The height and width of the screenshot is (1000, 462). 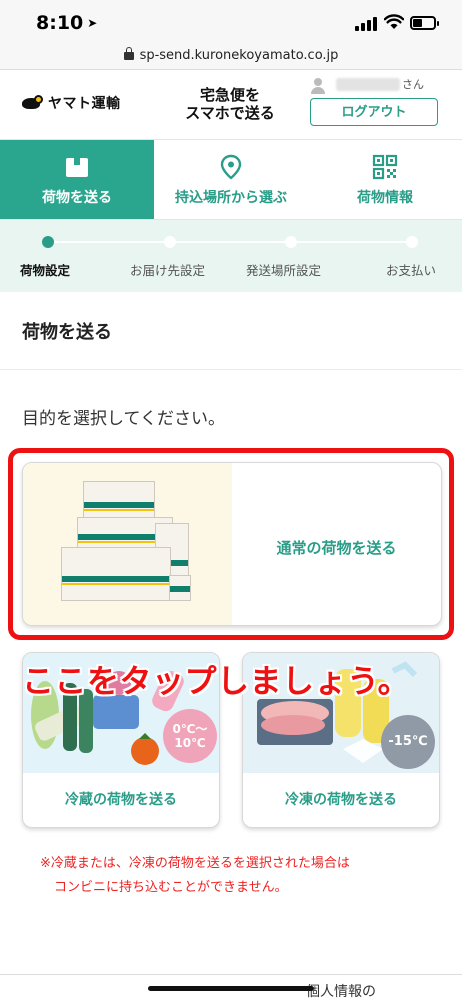 I want to click on tab-send-package: 荷物を送る, so click(x=77, y=179).